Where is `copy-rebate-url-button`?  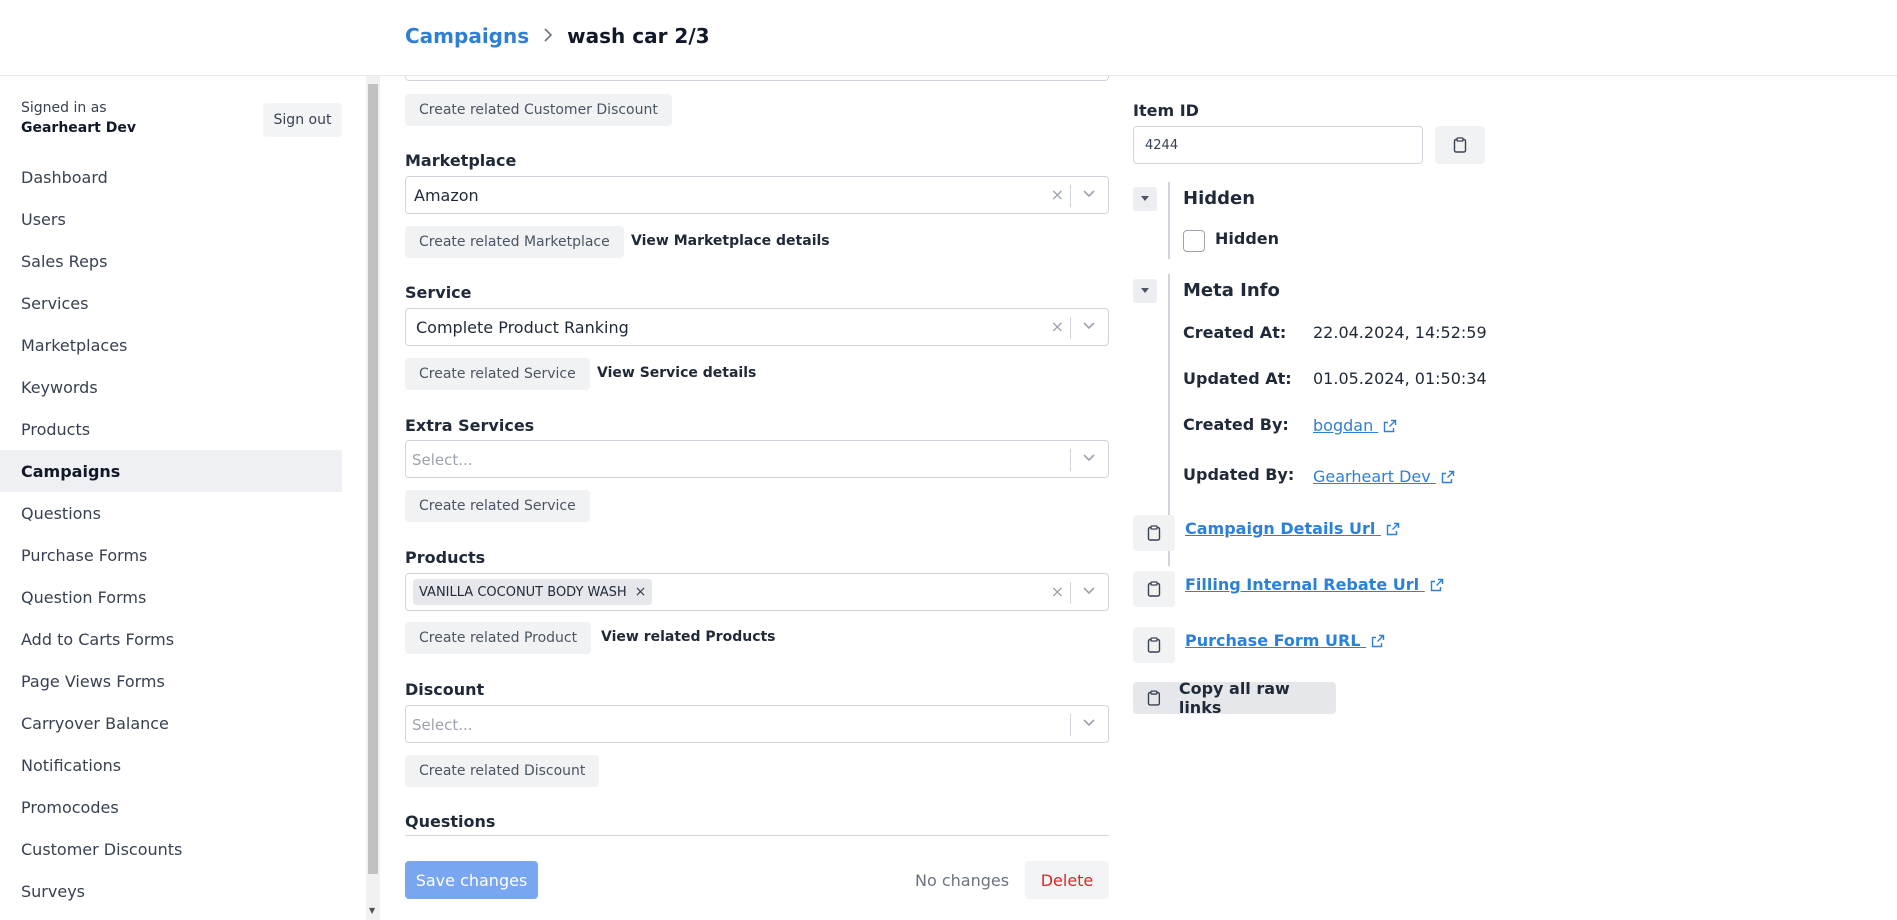 copy-rebate-url-button is located at coordinates (1154, 589).